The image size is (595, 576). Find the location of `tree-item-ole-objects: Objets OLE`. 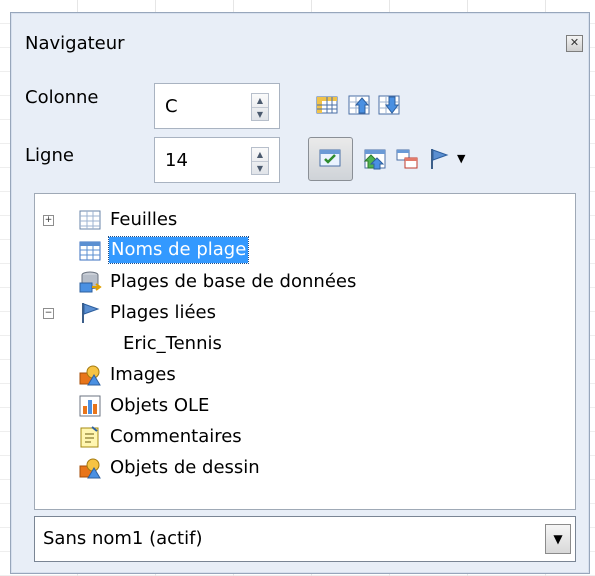

tree-item-ole-objects: Objets OLE is located at coordinates (293, 406).